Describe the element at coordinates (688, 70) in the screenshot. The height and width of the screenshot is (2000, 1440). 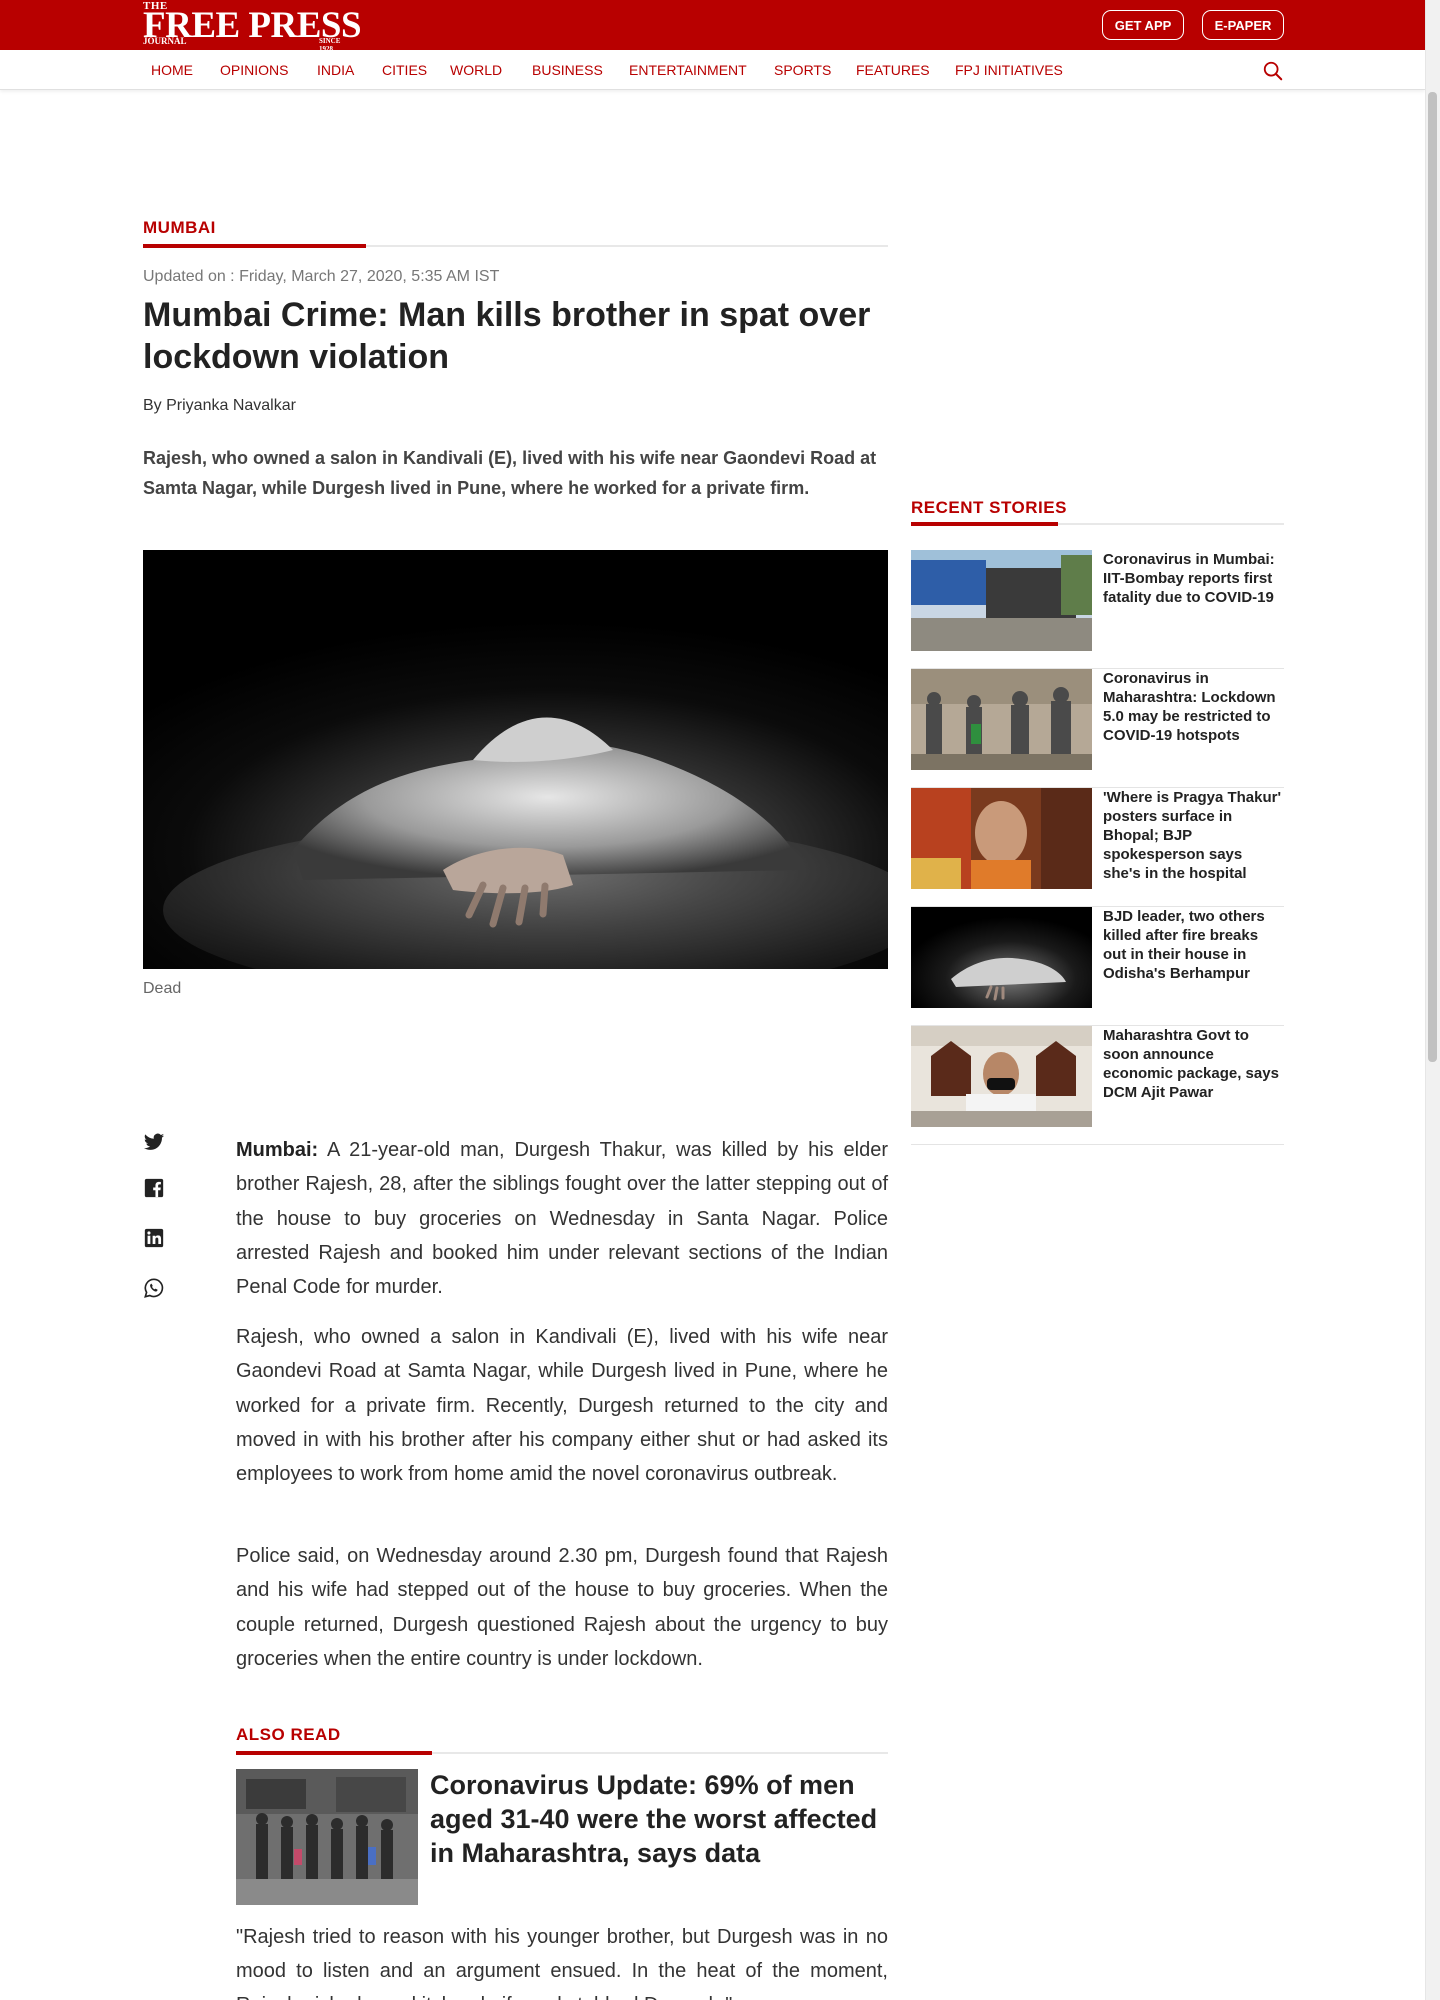
I see `nav-entertainment: ENTERTAINMENT` at that location.